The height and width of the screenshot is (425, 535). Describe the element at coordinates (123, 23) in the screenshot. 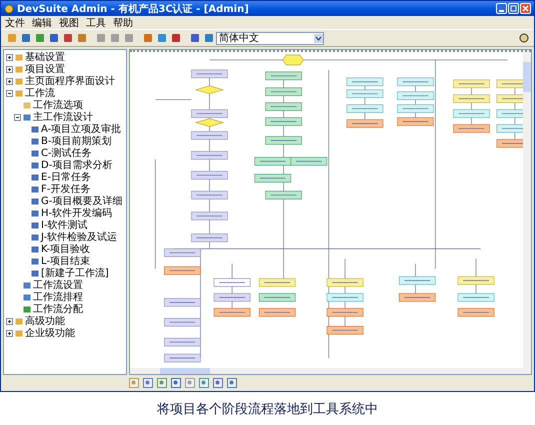

I see `menu-item: 帮助` at that location.